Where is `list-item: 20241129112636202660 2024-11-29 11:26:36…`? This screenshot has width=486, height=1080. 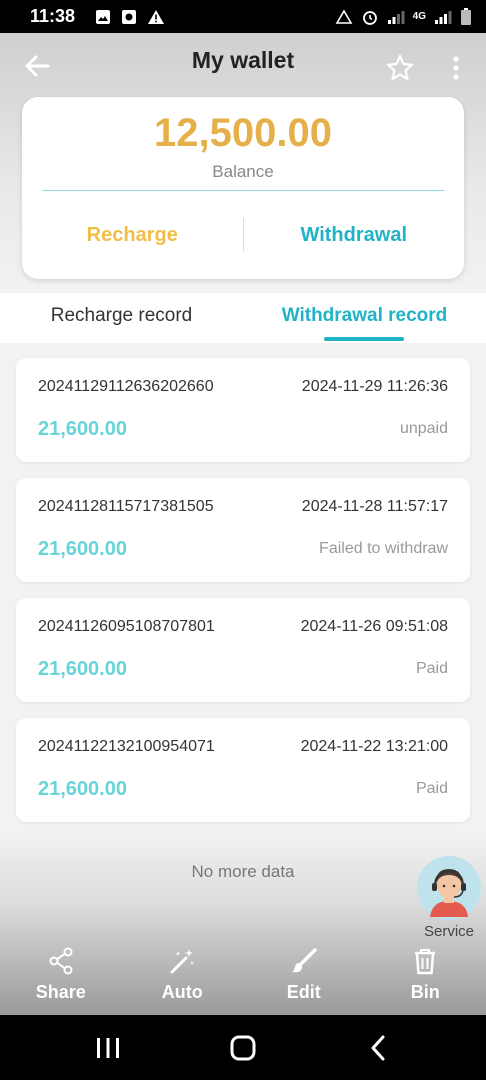
list-item: 20241129112636202660 2024-11-29 11:26:36… is located at coordinates (243, 410).